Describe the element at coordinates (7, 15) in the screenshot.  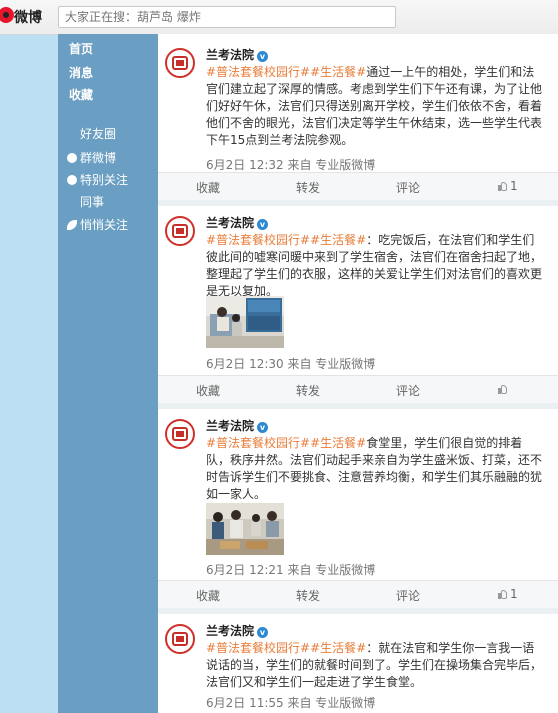
I see `weibo-eye-icon` at that location.